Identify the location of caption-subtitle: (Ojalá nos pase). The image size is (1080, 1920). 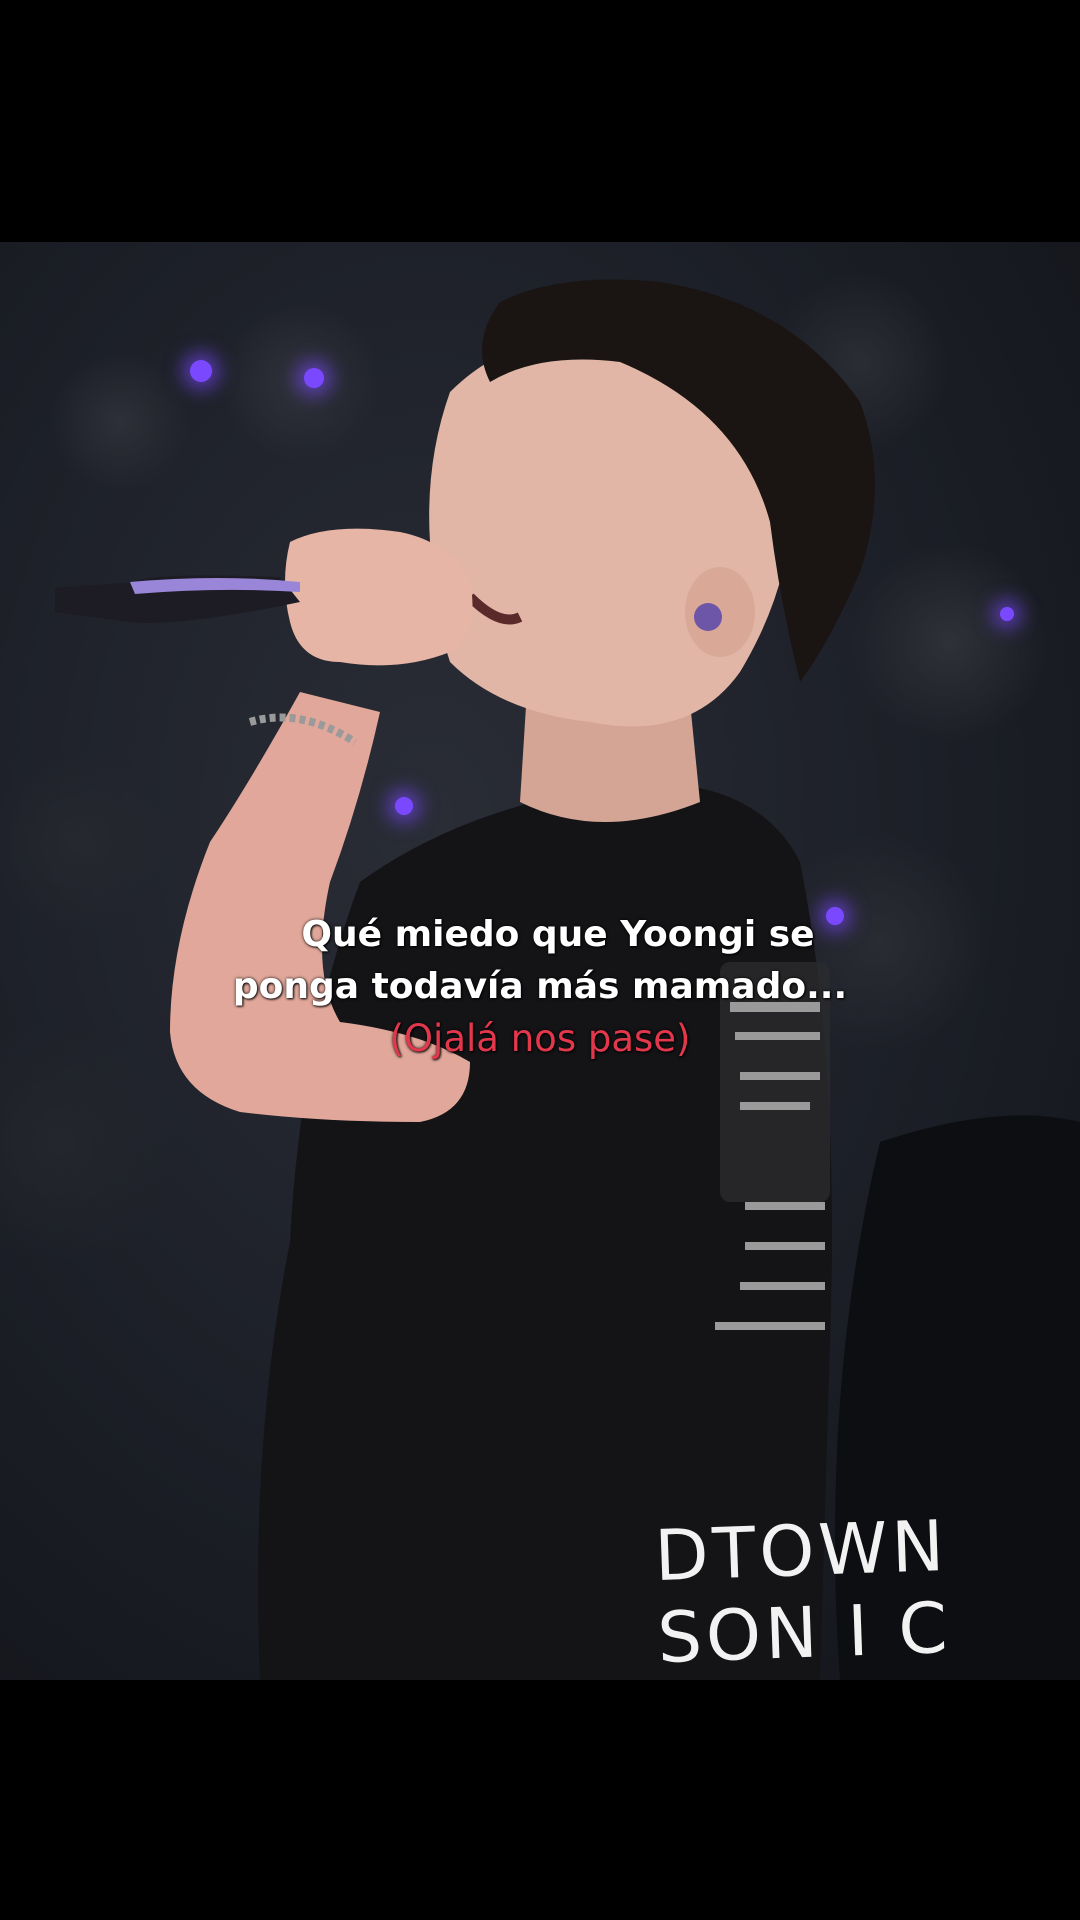
(540, 1038).